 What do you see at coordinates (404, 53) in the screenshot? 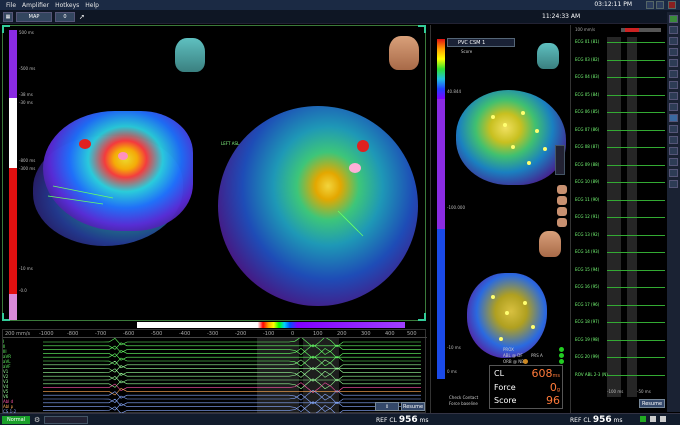
I see `orientation-torso-right` at bounding box center [404, 53].